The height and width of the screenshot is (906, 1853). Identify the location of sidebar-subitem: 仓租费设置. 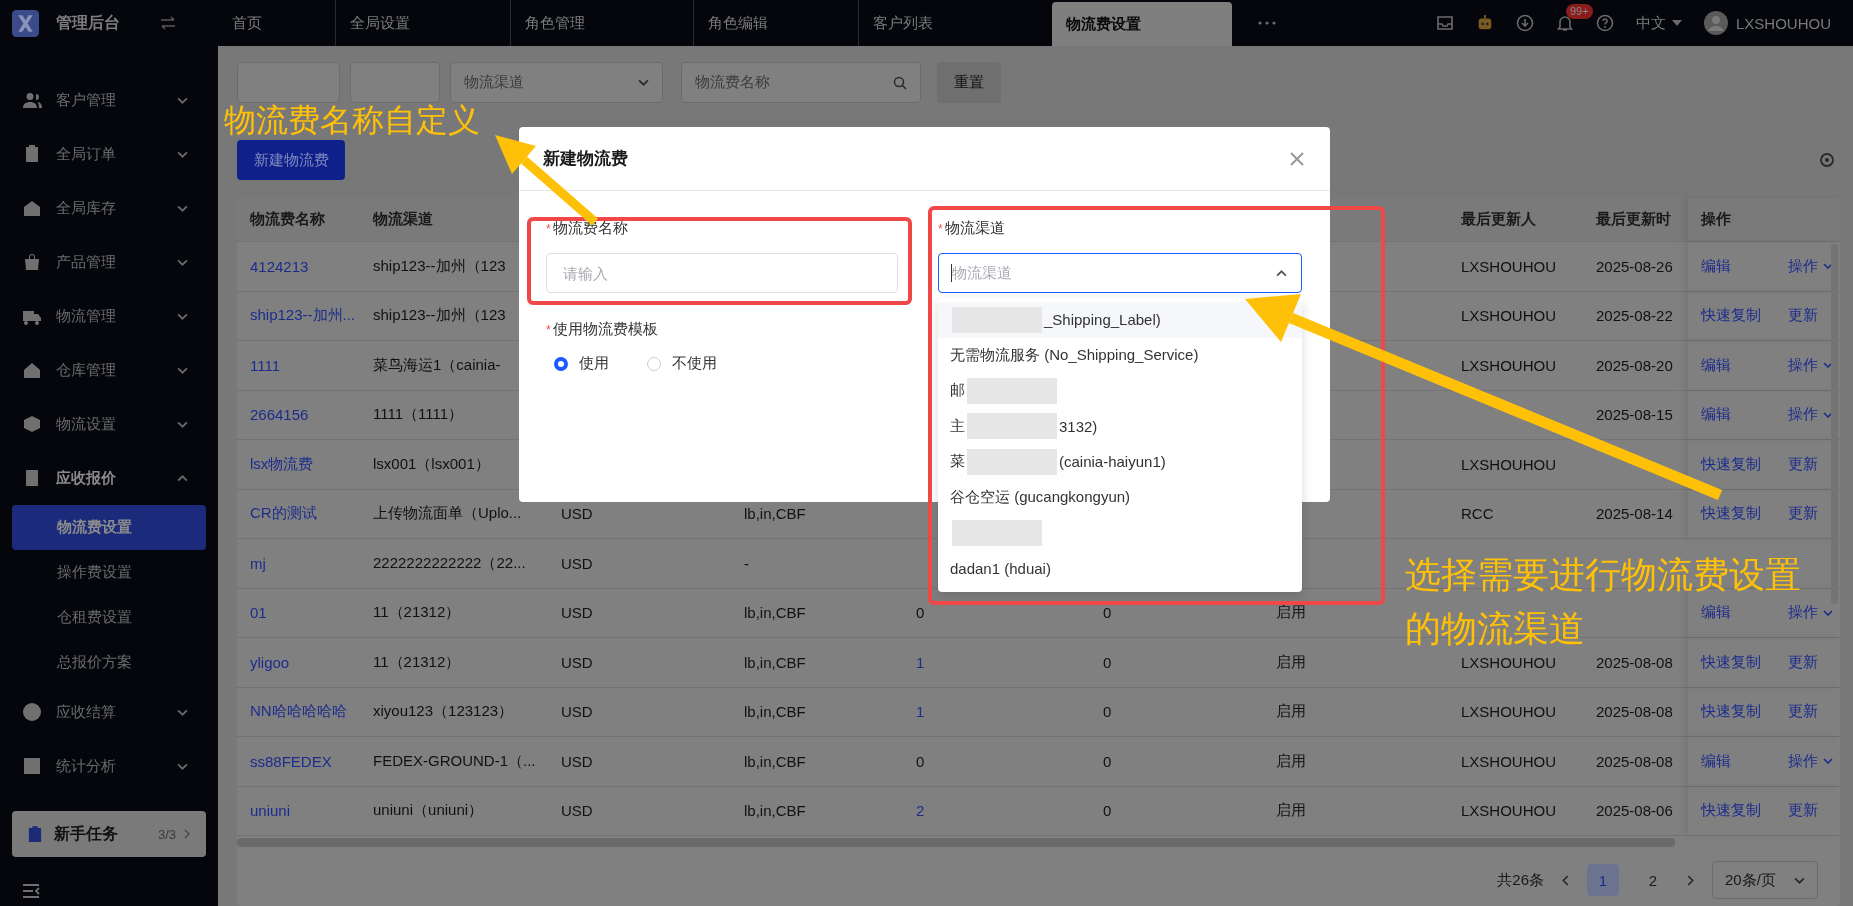
(109, 617).